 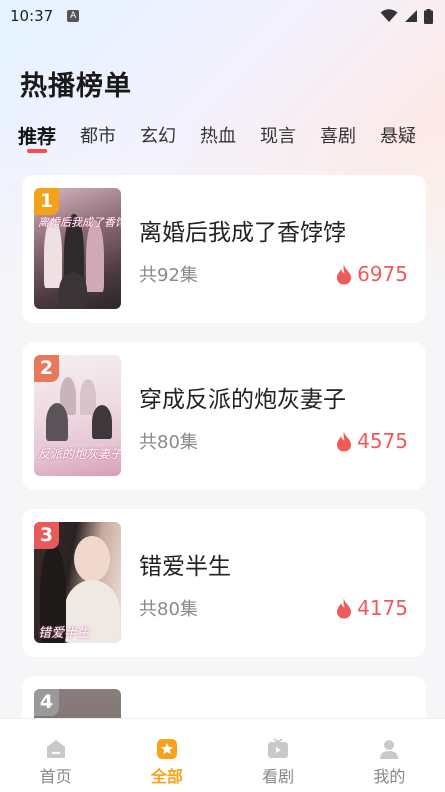 I want to click on hot-value: 4575, so click(x=382, y=441).